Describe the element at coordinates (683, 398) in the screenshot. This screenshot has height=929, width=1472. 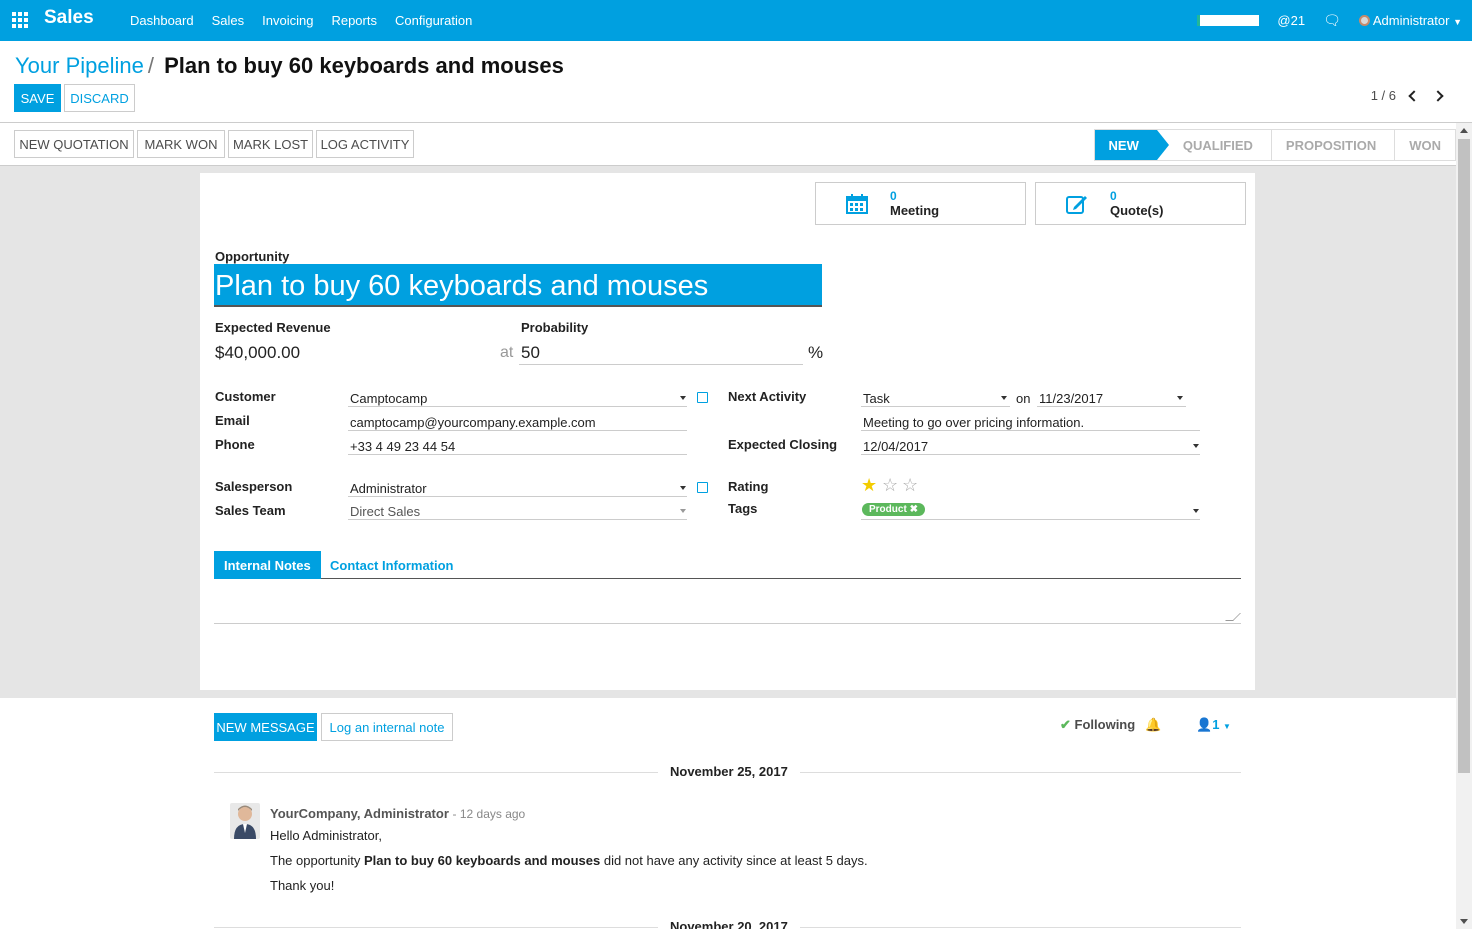
I see `customer-dropdown-icon` at that location.